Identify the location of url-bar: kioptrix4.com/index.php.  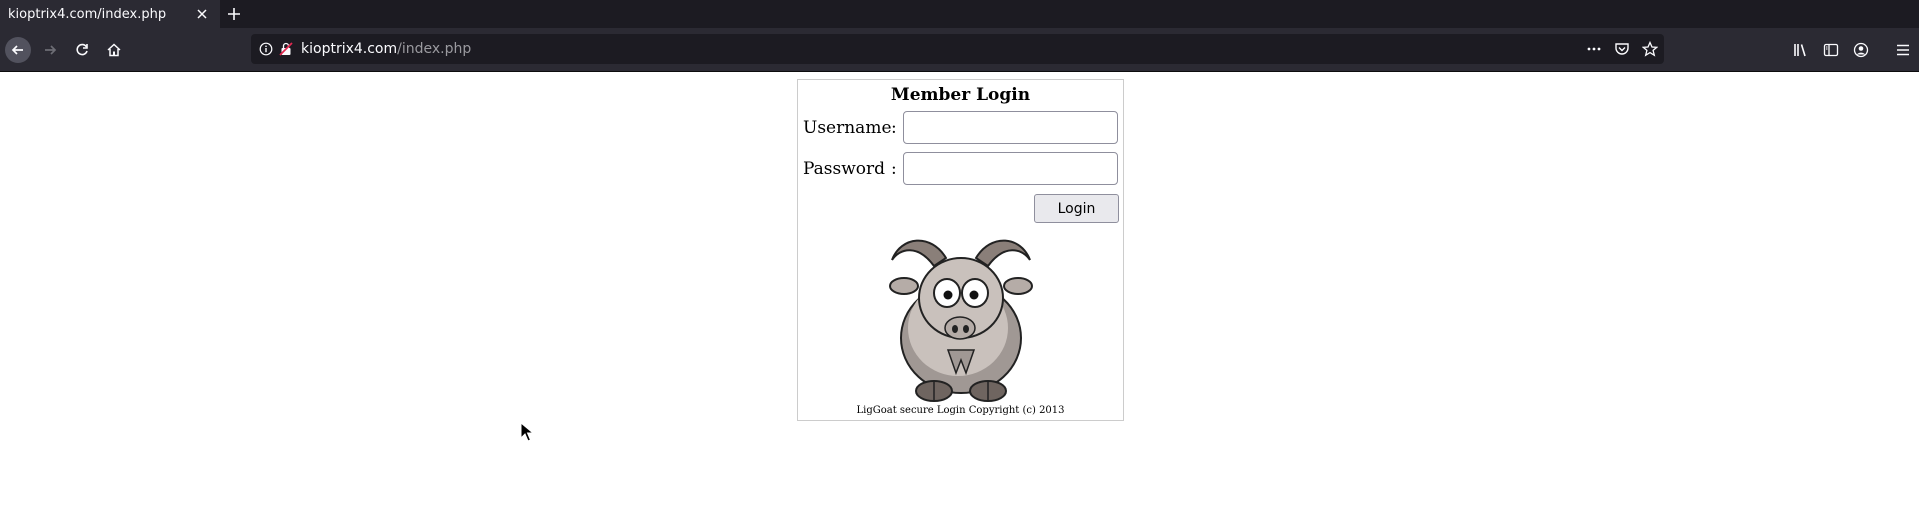
(957, 49).